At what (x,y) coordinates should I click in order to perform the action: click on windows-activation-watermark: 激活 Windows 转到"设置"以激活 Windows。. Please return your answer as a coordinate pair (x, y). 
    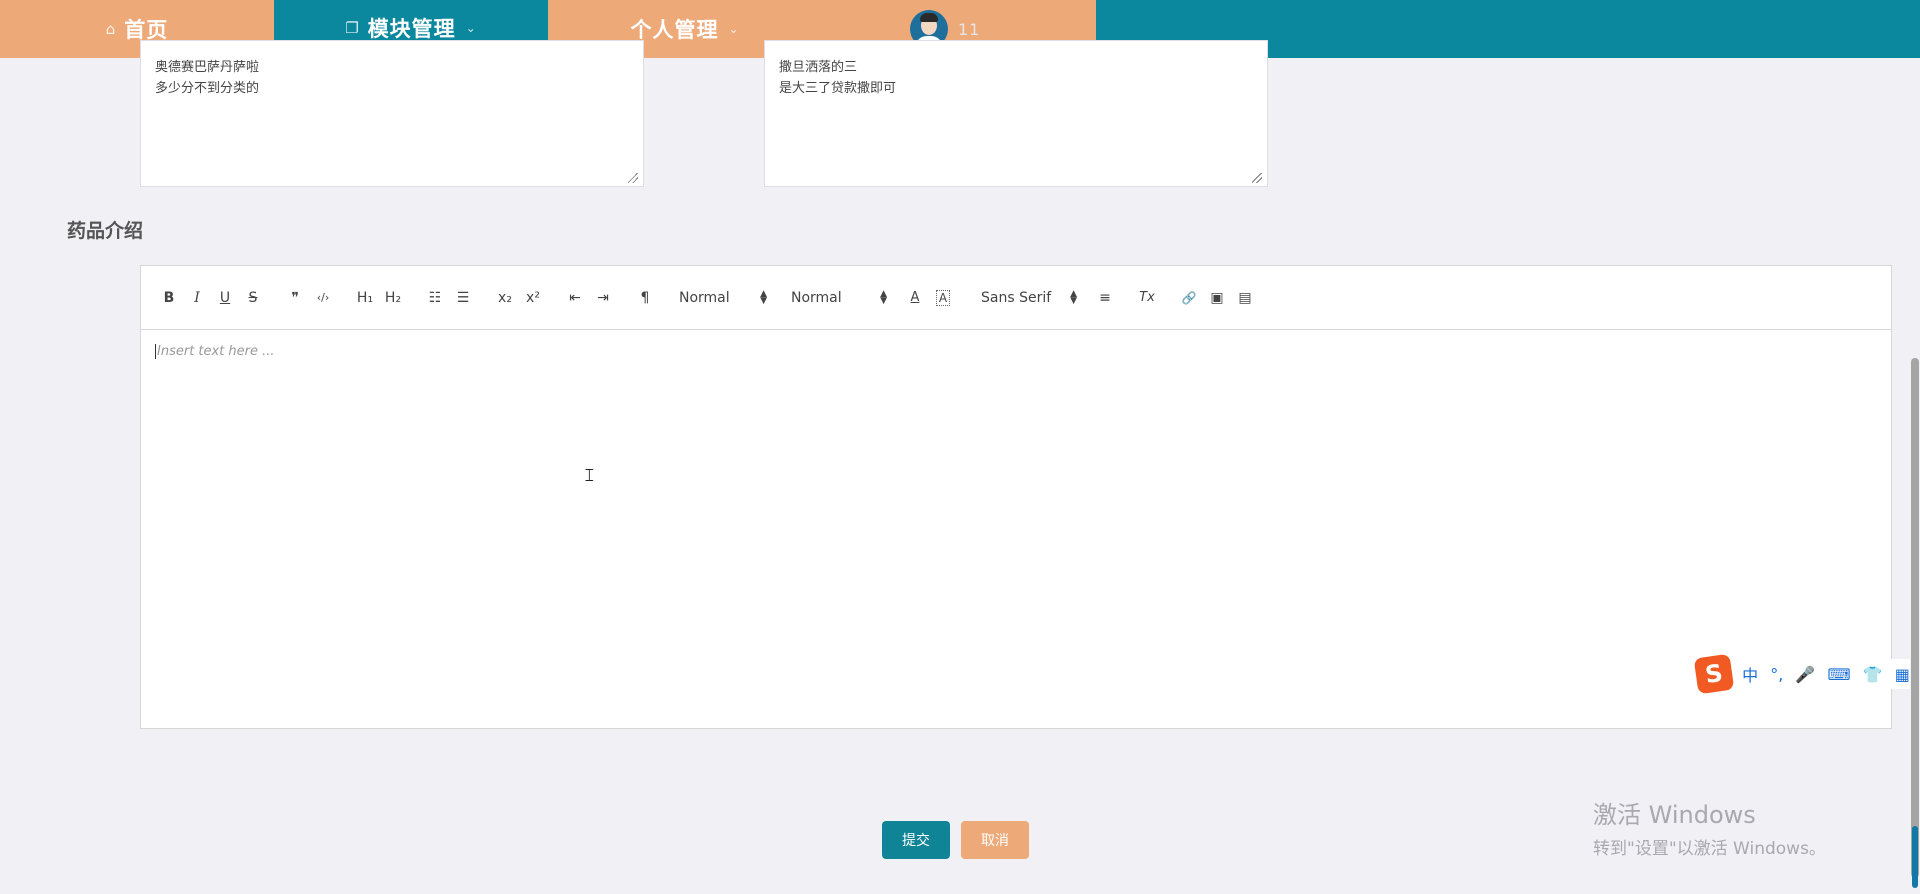
    Looking at the image, I should click on (1709, 827).